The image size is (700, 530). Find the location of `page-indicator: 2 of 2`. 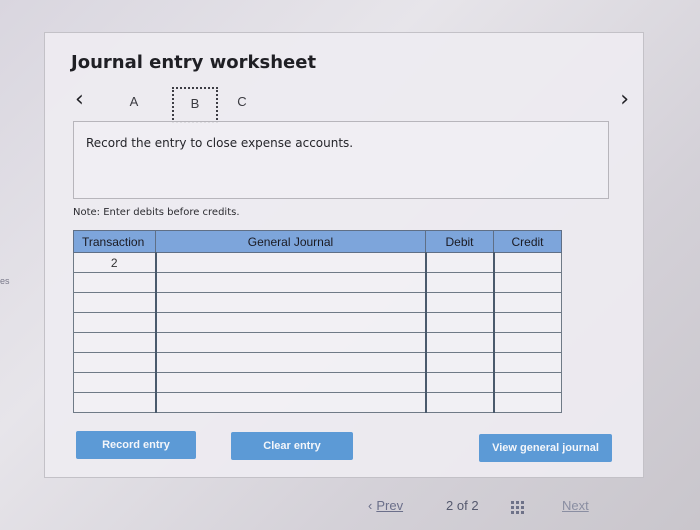

page-indicator: 2 of 2 is located at coordinates (462, 505).